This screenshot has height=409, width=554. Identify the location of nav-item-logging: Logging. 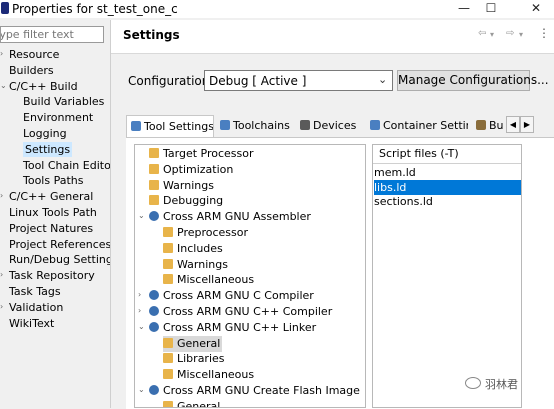
(45, 133).